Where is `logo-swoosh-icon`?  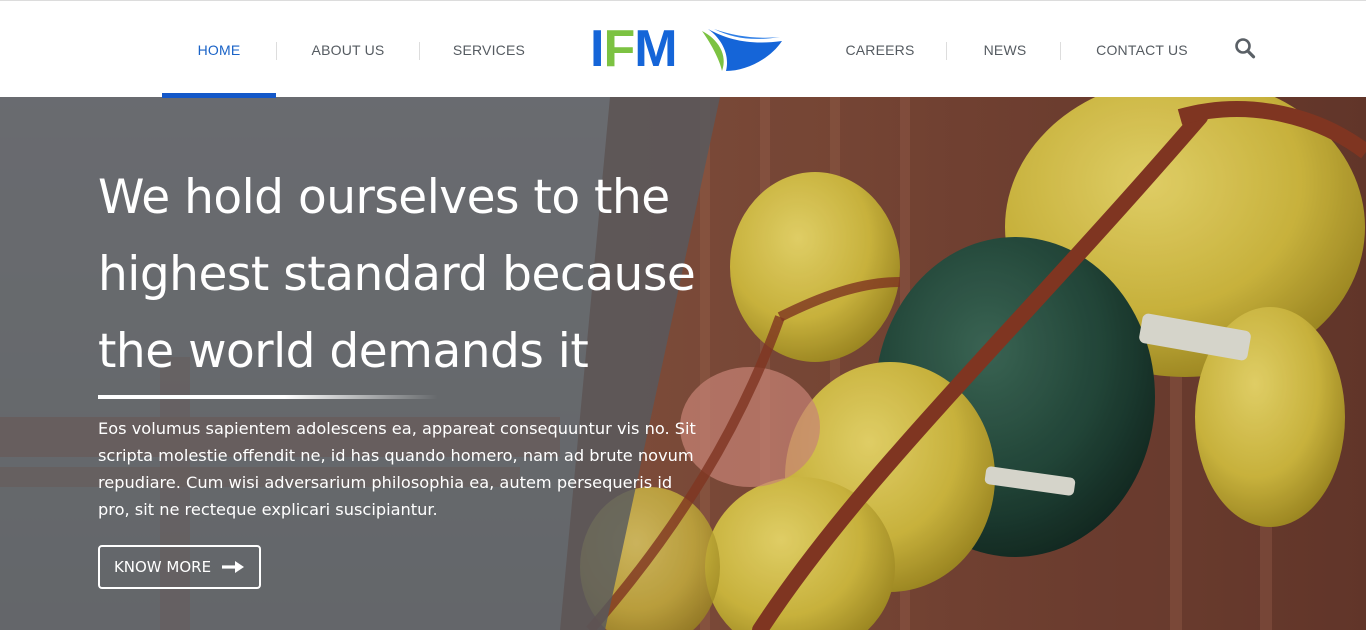
logo-swoosh-icon is located at coordinates (742, 50).